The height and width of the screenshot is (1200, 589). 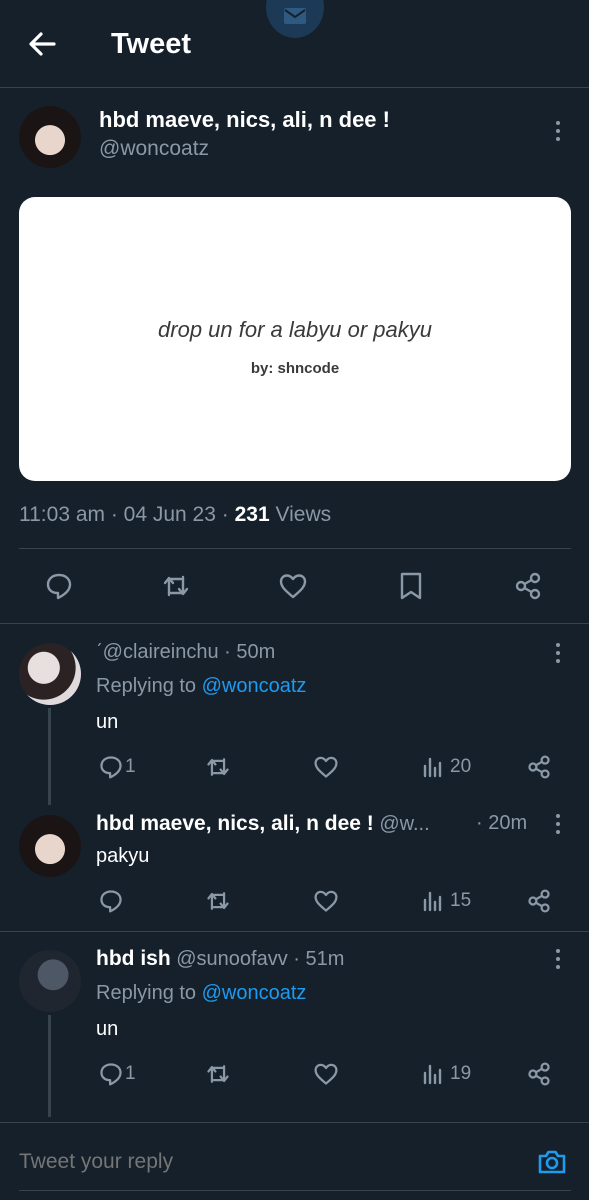 I want to click on camera-icon, so click(x=552, y=1162).